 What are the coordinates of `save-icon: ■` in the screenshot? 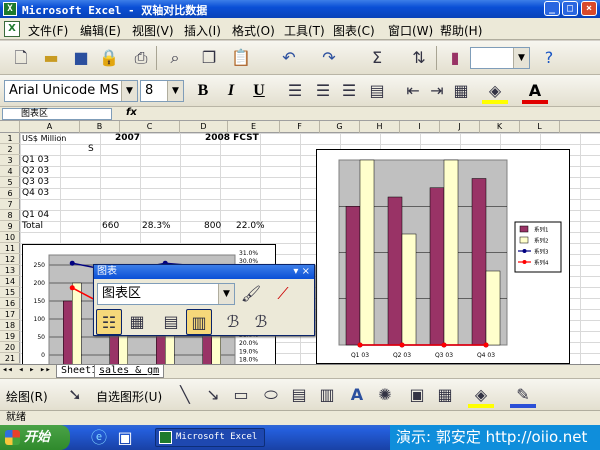 It's located at (81, 58).